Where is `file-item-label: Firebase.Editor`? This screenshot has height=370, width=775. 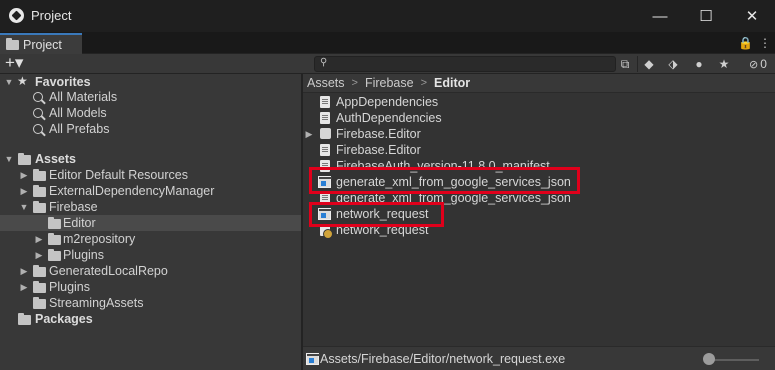 file-item-label: Firebase.Editor is located at coordinates (378, 134).